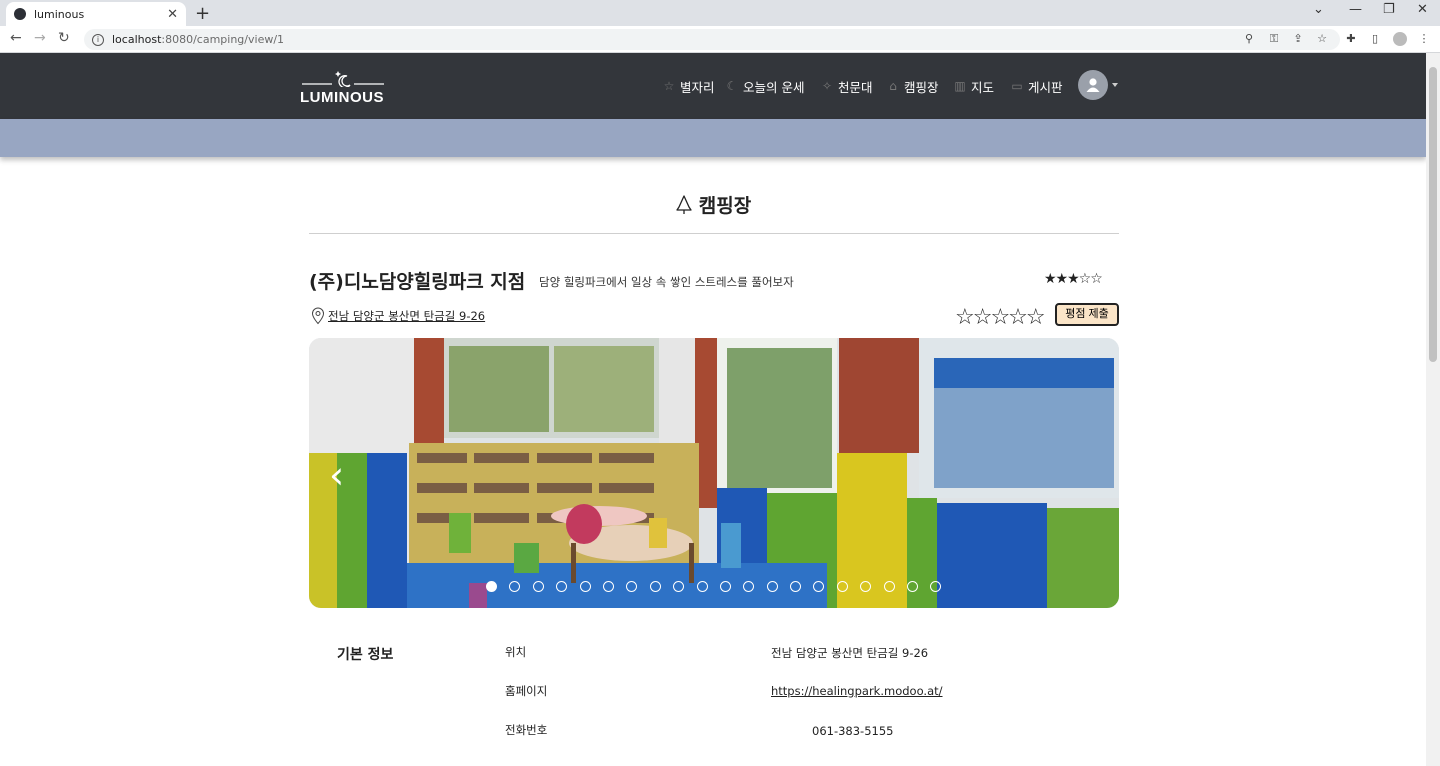  I want to click on rating-input-stars: ☆☆☆☆☆, so click(1000, 317).